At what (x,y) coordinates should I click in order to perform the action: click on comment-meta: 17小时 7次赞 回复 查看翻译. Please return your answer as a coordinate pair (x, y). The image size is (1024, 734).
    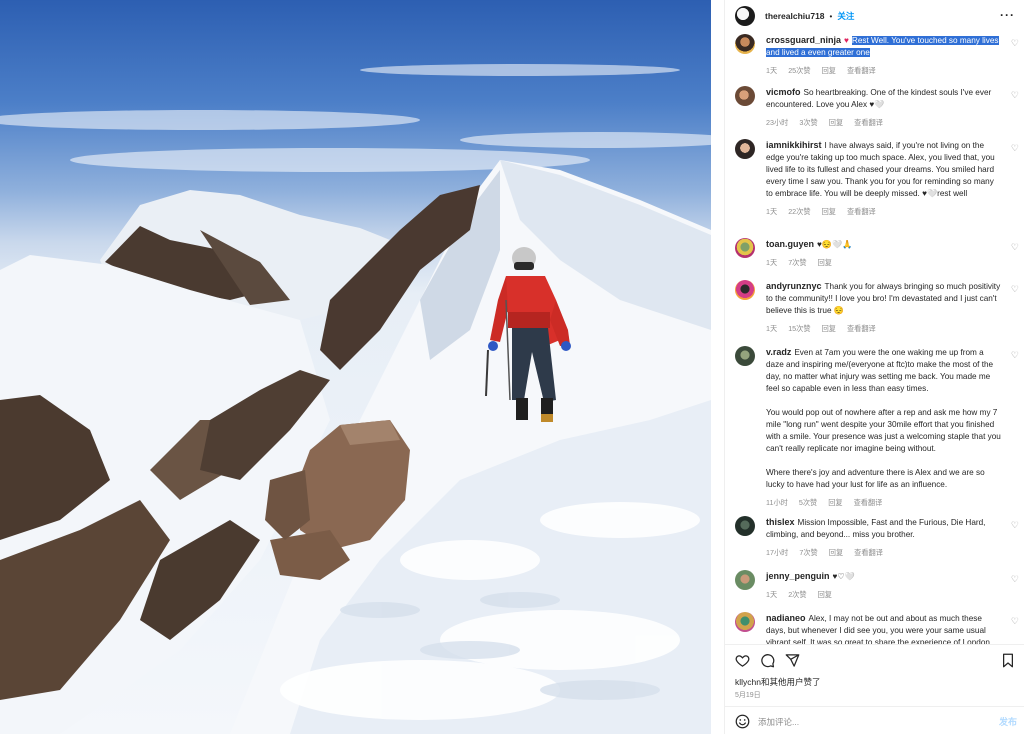
    Looking at the image, I should click on (884, 553).